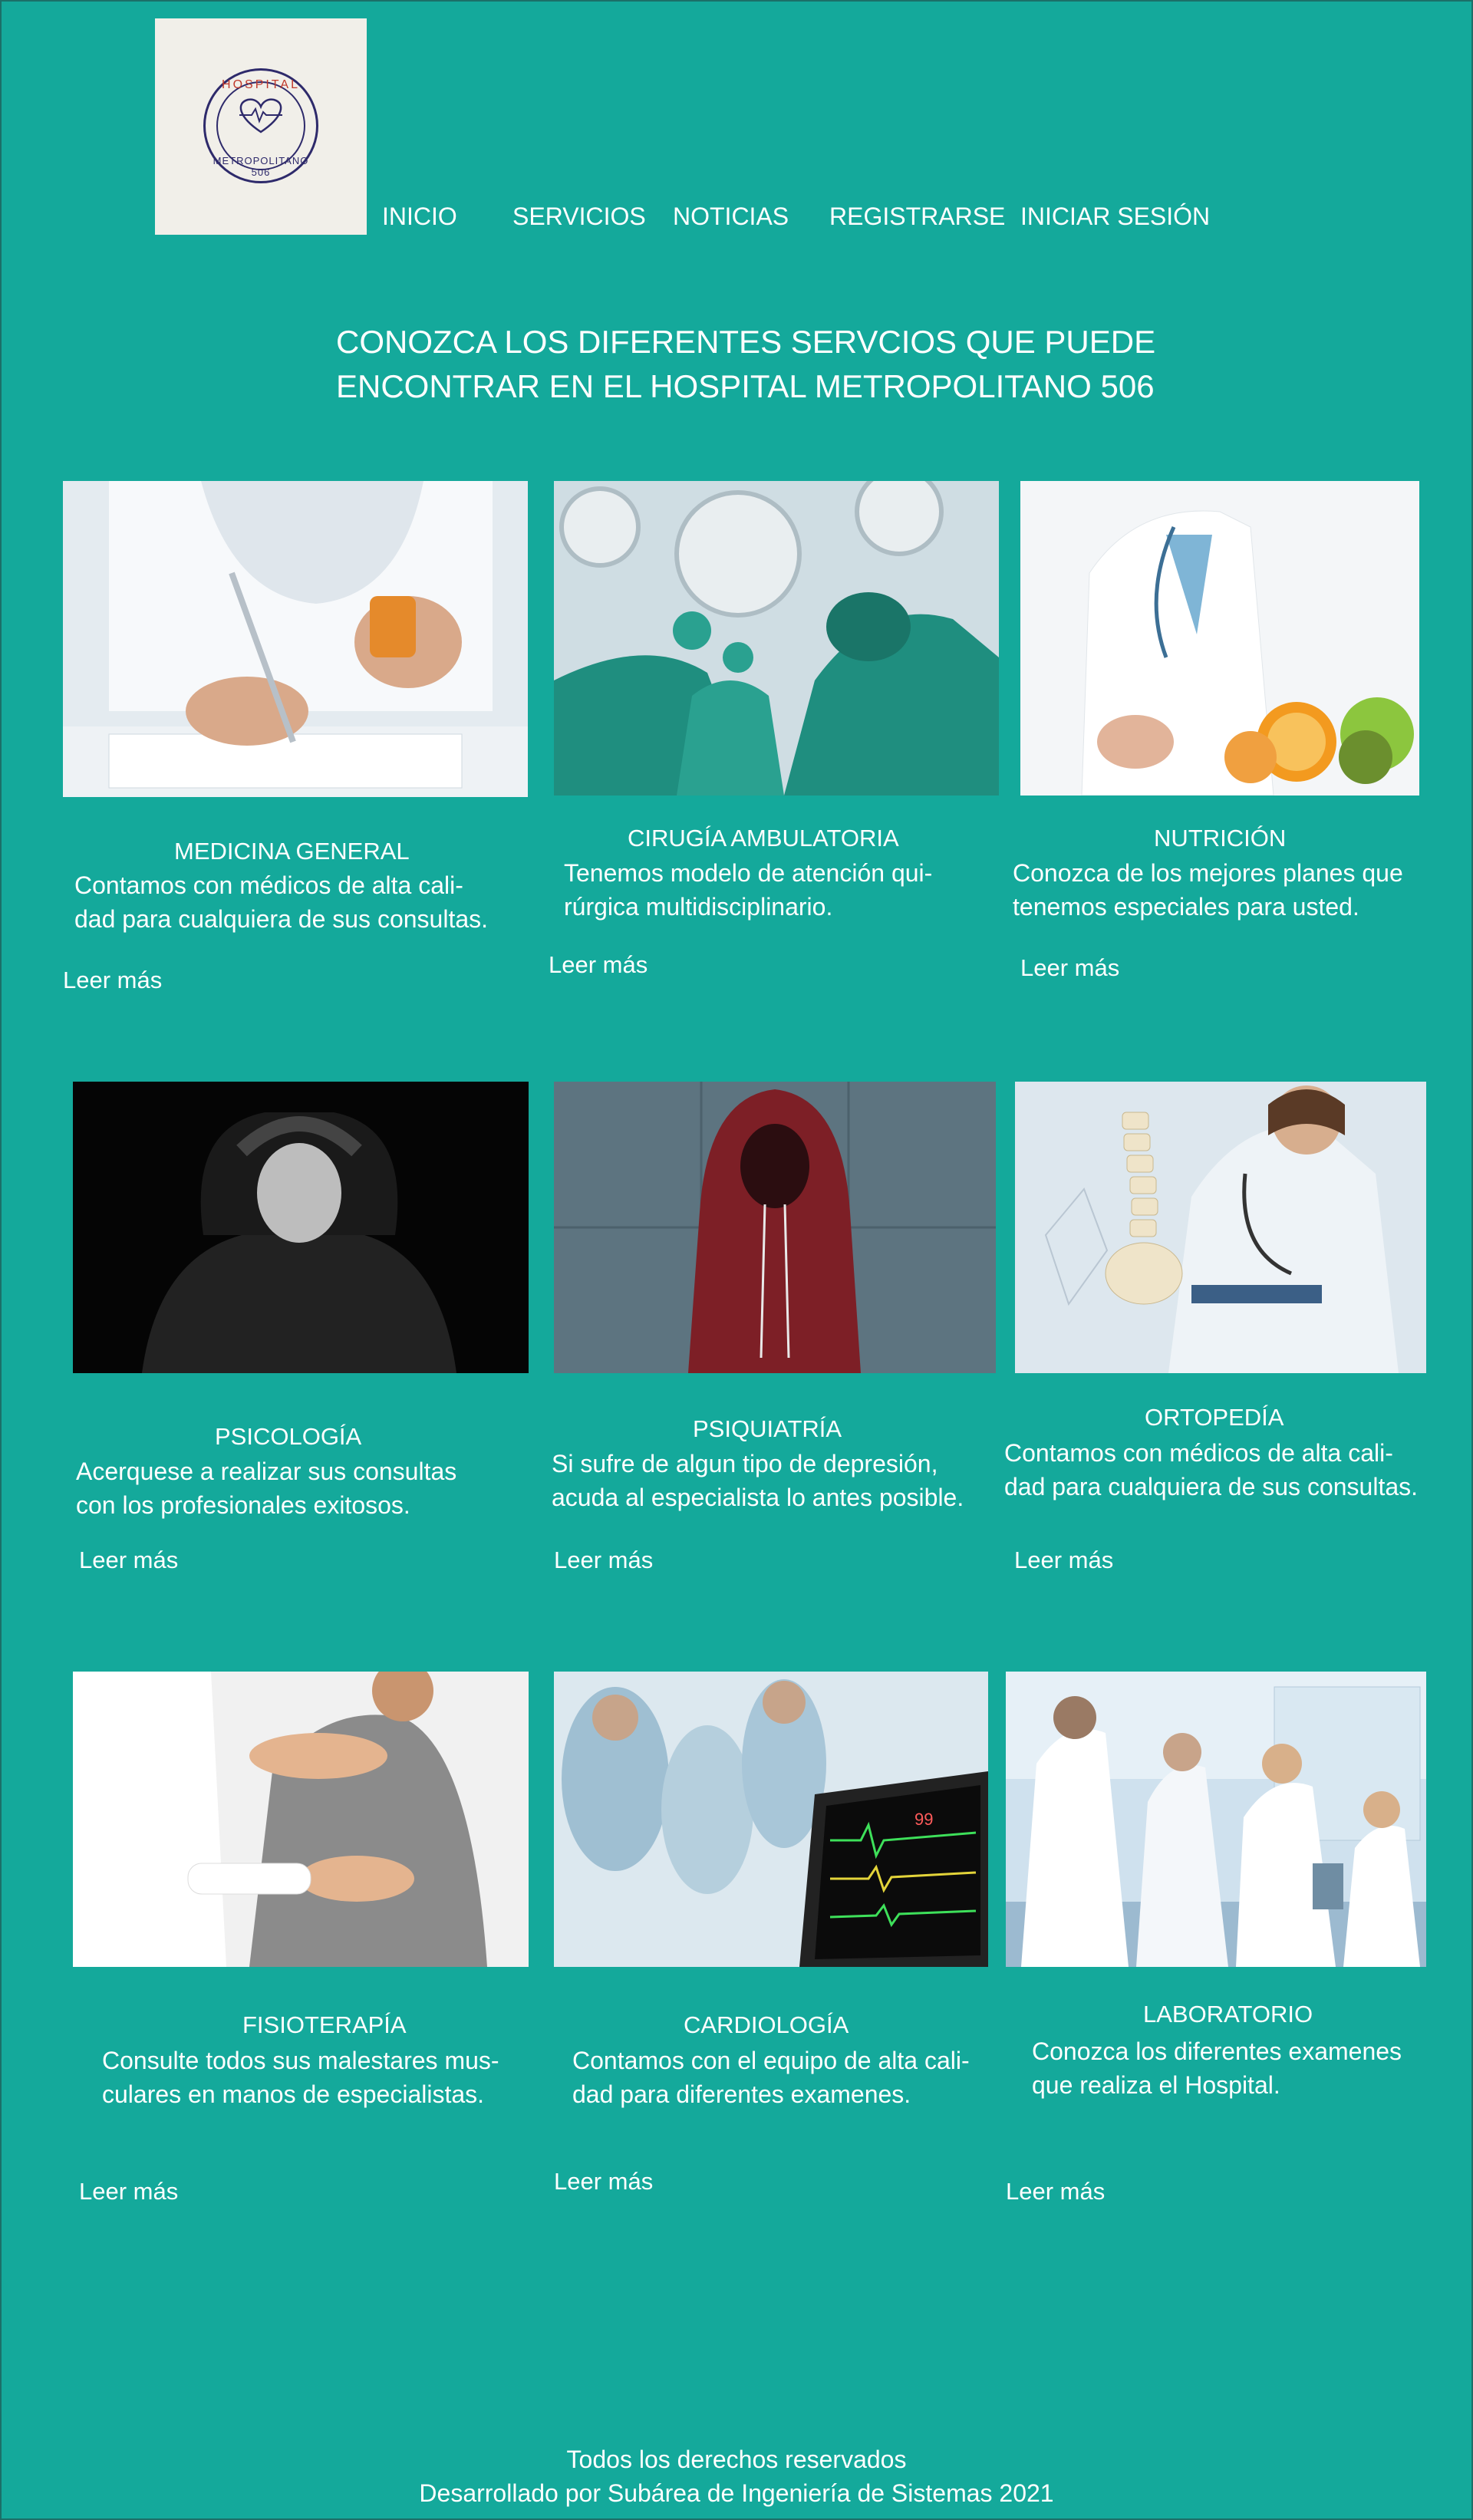 Image resolution: width=1473 pixels, height=2520 pixels. What do you see at coordinates (736, 2459) in the screenshot?
I see `footer-copyright: Todos los derechos reservados` at bounding box center [736, 2459].